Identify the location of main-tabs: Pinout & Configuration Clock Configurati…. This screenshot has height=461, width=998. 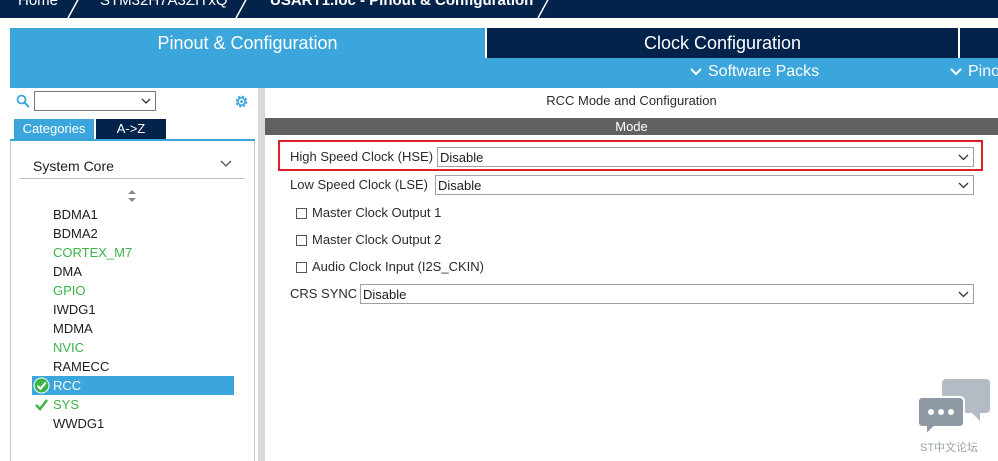
(499, 43).